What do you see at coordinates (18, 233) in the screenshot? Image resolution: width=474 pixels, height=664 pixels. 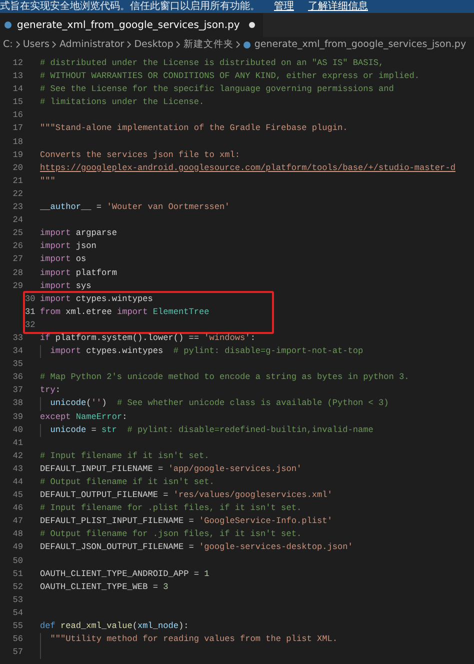 I see `line-number: 25` at bounding box center [18, 233].